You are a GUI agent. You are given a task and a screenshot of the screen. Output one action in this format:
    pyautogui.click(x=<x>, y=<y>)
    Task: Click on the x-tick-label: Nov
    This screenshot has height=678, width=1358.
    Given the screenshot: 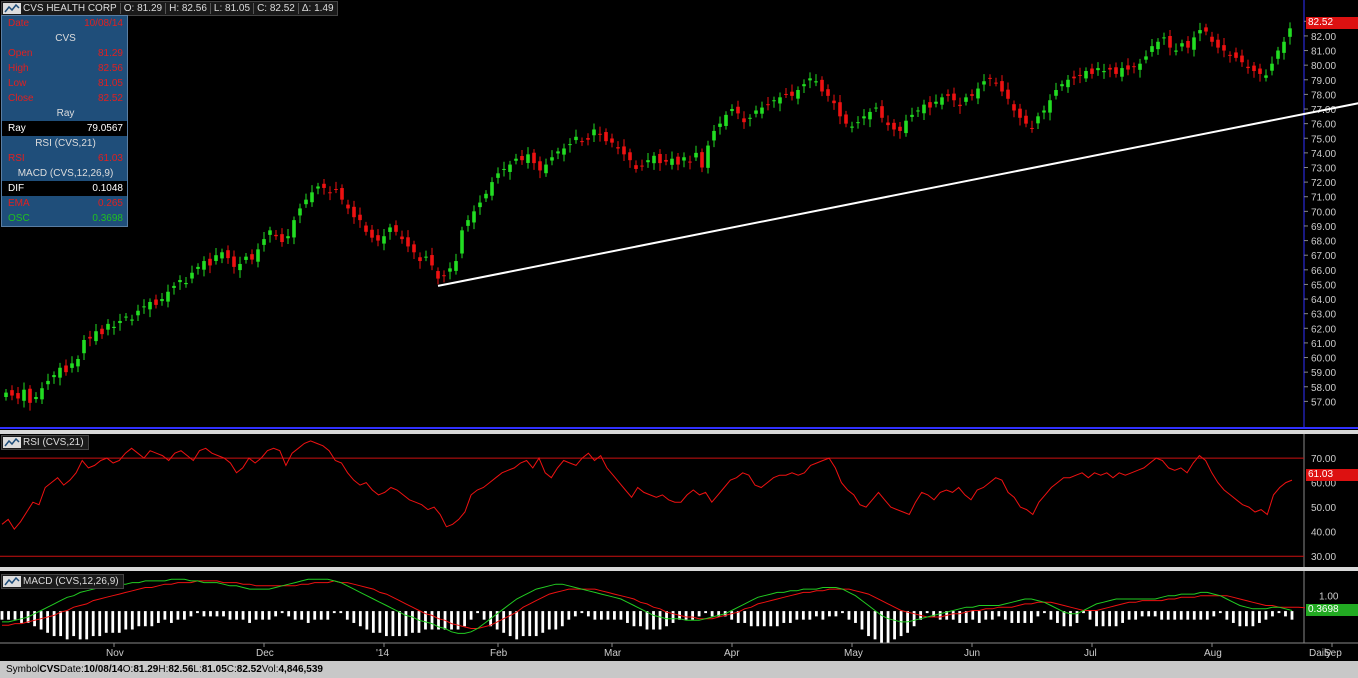 What is the action you would take?
    pyautogui.click(x=115, y=653)
    